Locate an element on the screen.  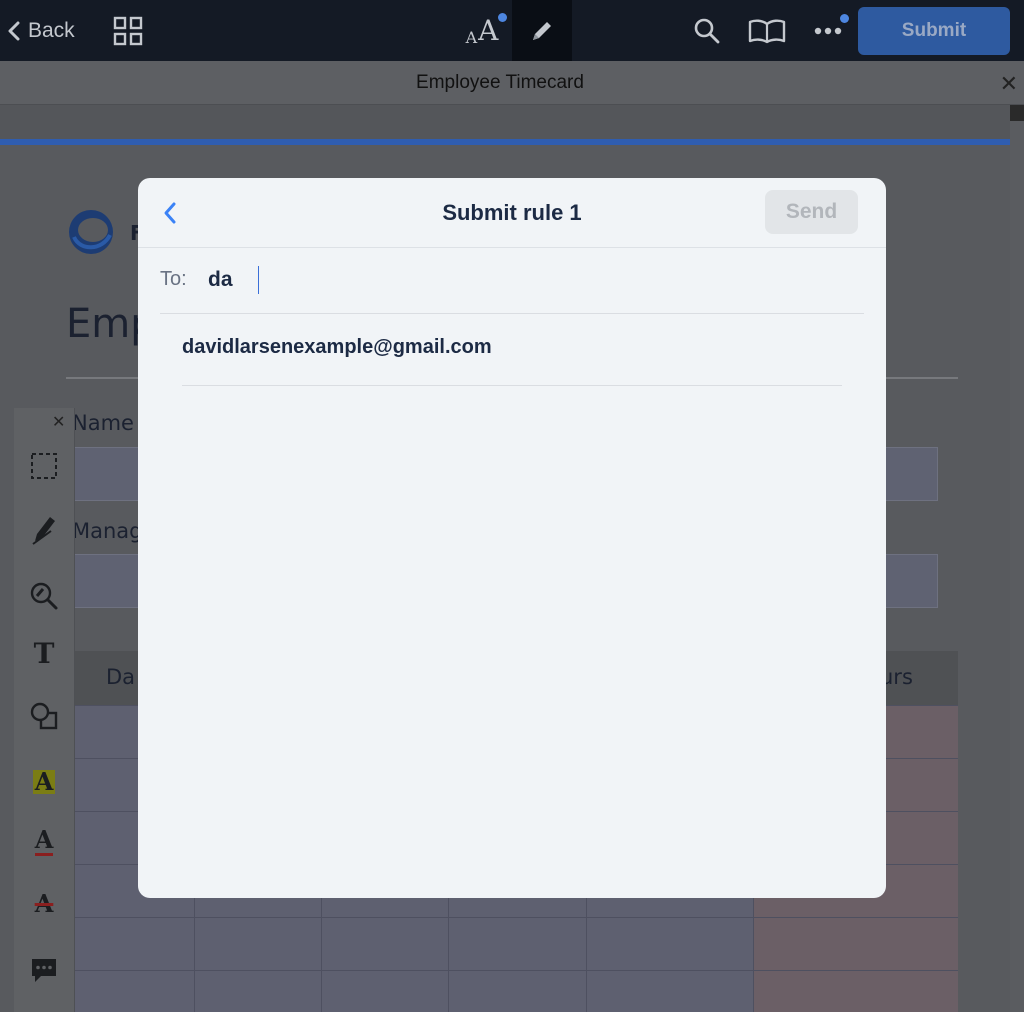
underline-icon: A is located at coordinates (44, 840).